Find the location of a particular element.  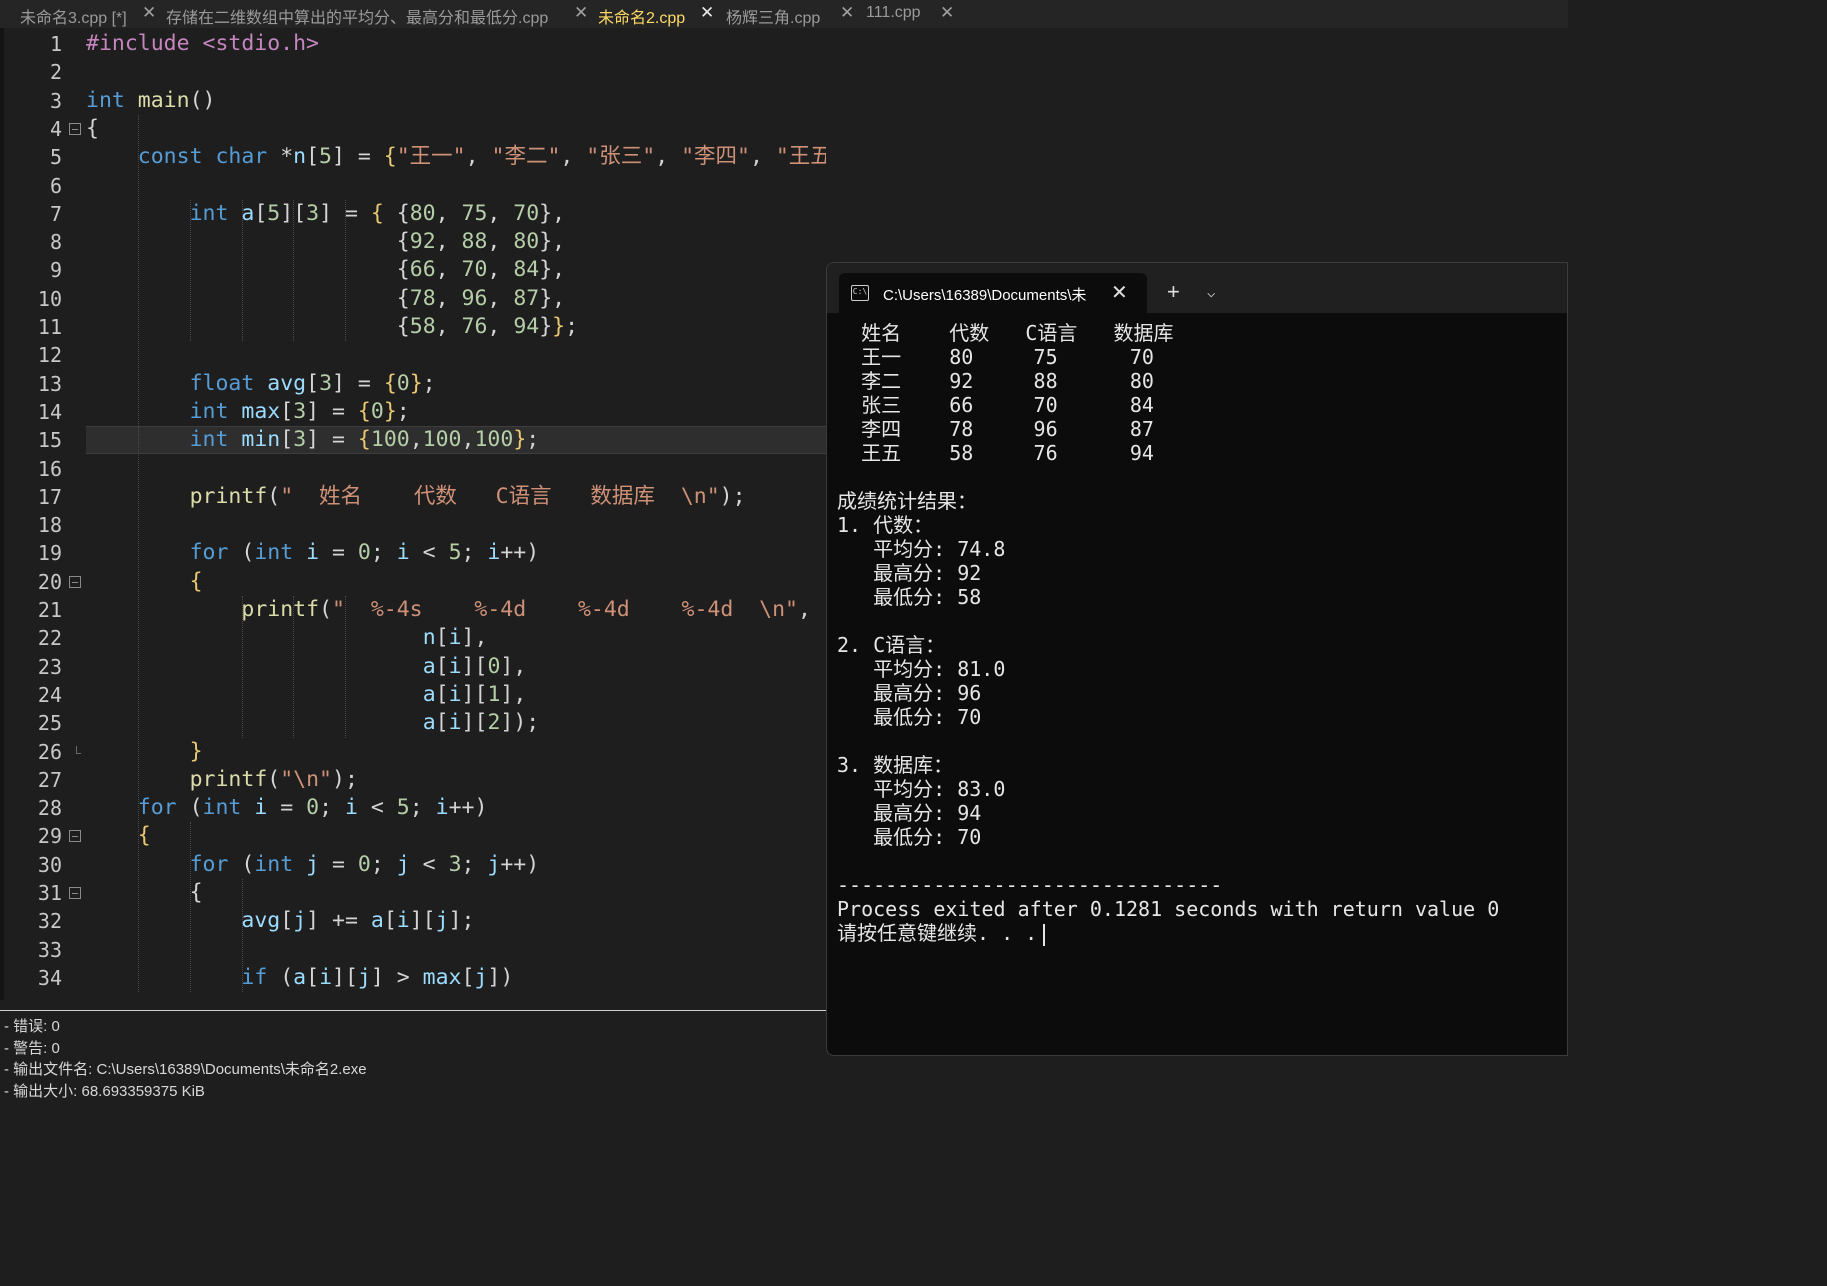

line-number: 4 is located at coordinates (55, 128).